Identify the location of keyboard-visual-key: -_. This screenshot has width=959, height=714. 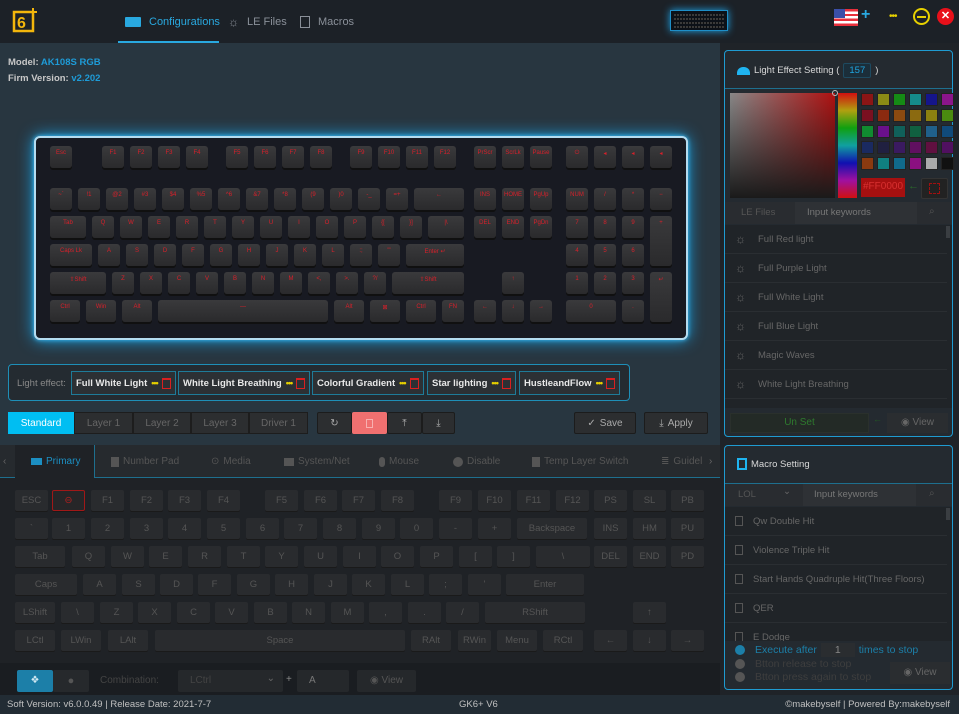
(369, 199).